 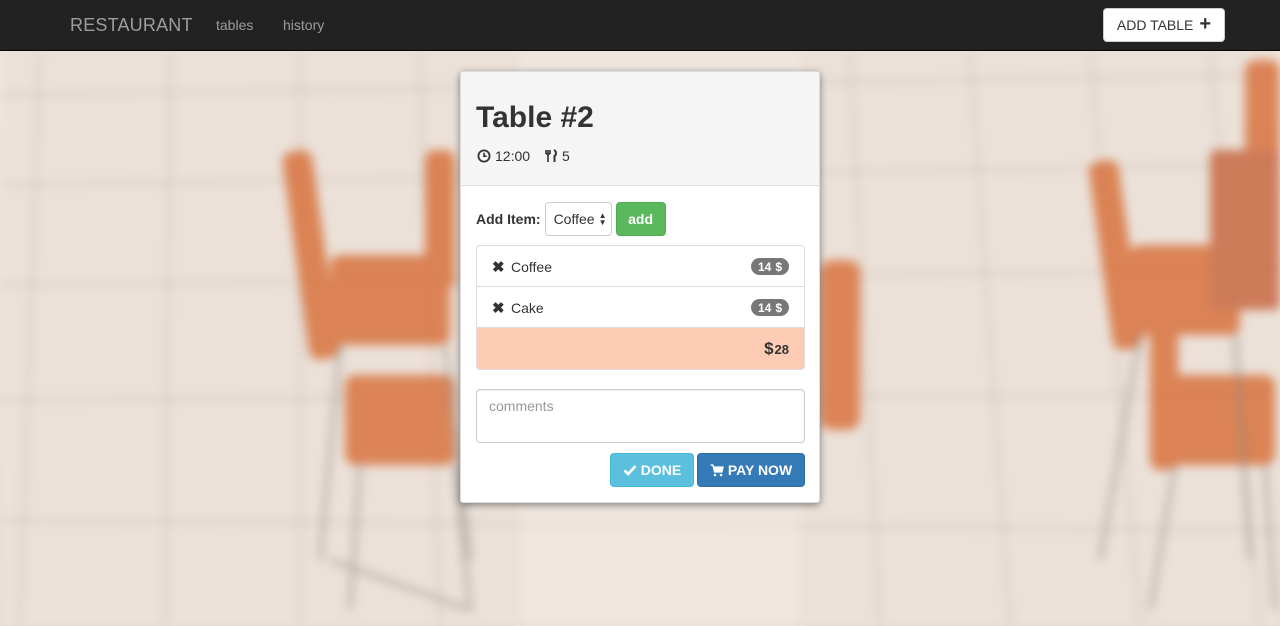 What do you see at coordinates (640, 219) in the screenshot?
I see `add-item-button: add` at bounding box center [640, 219].